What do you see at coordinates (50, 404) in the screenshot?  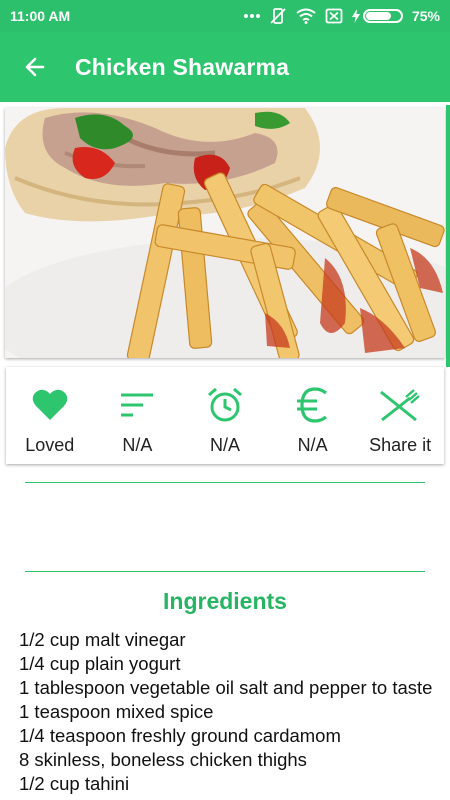 I see `heart-icon` at bounding box center [50, 404].